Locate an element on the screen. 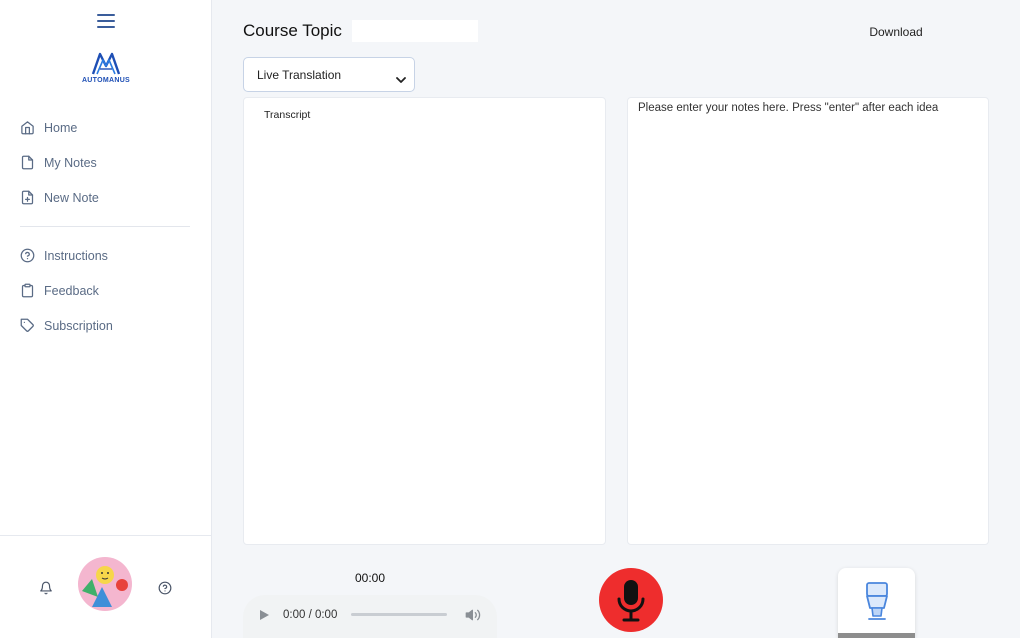 The width and height of the screenshot is (1020, 638). file-icon is located at coordinates (27, 162).